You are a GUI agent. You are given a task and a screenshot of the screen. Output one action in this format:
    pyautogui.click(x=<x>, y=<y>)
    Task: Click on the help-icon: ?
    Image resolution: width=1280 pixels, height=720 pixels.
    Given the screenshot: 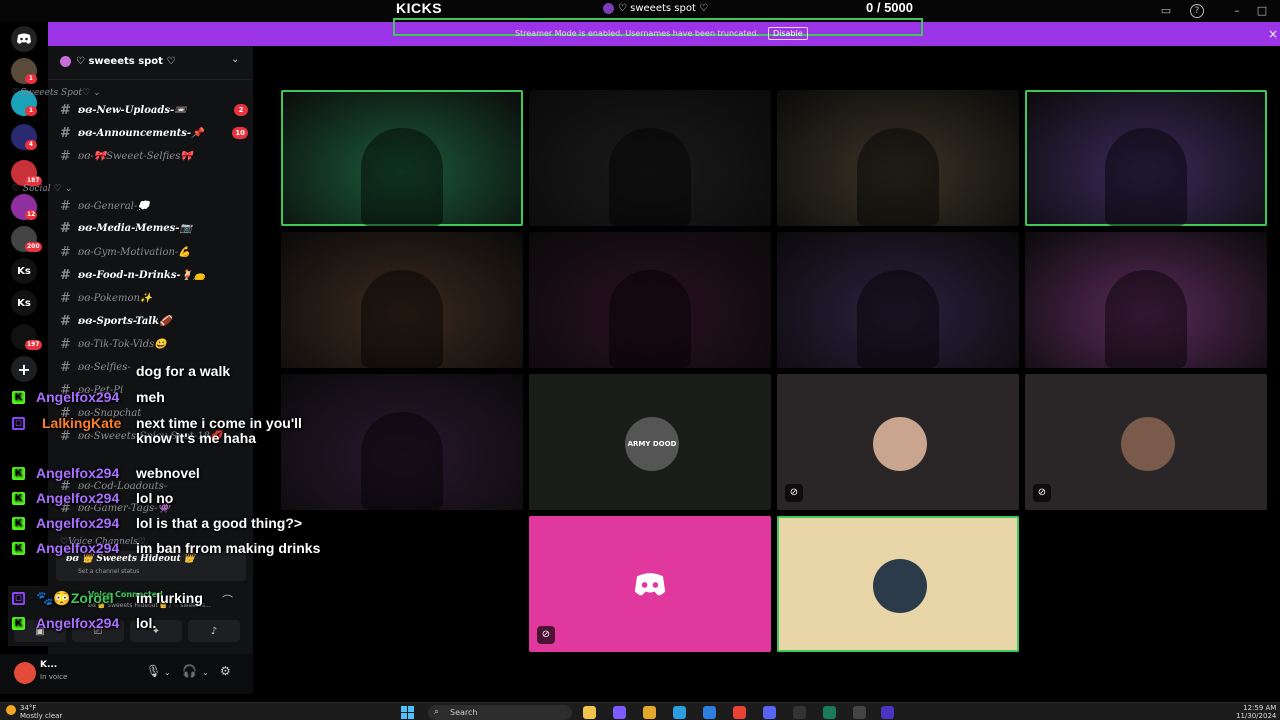 What is the action you would take?
    pyautogui.click(x=1197, y=11)
    